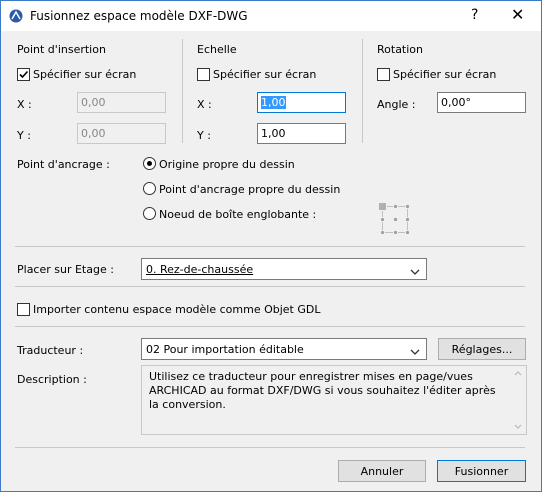  Describe the element at coordinates (474, 15) in the screenshot. I see `help-icon: ?` at that location.